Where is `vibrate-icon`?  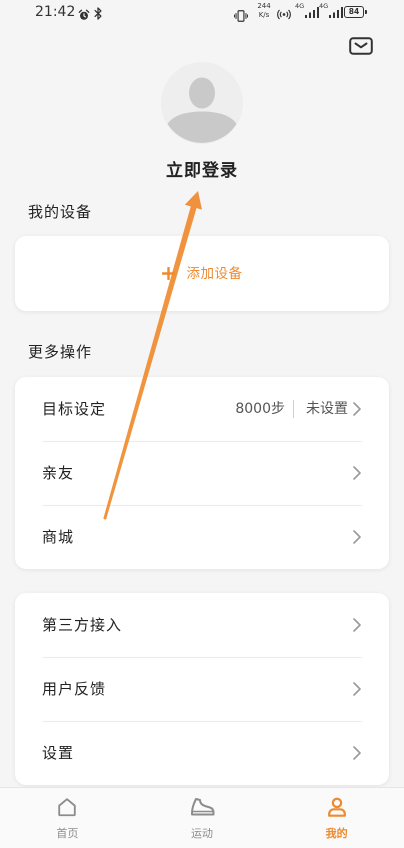 vibrate-icon is located at coordinates (241, 16).